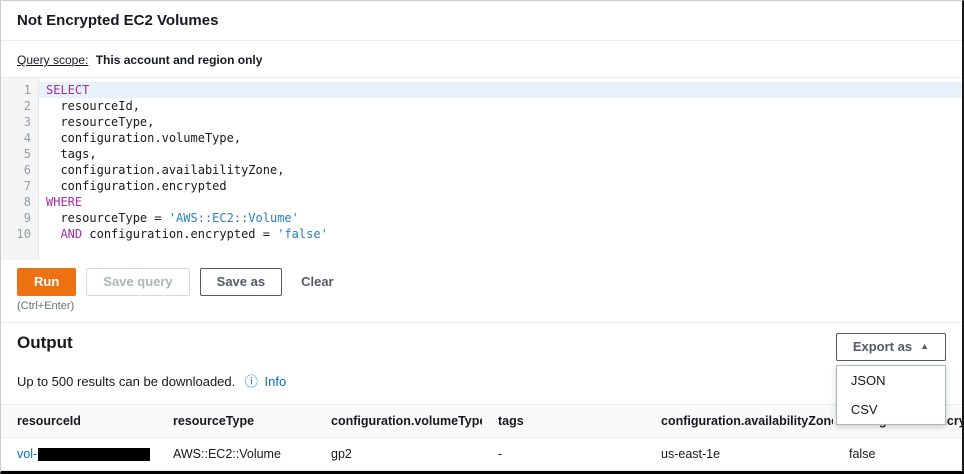 Image resolution: width=964 pixels, height=474 pixels. Describe the element at coordinates (563, 421) in the screenshot. I see `column-header: tags` at that location.